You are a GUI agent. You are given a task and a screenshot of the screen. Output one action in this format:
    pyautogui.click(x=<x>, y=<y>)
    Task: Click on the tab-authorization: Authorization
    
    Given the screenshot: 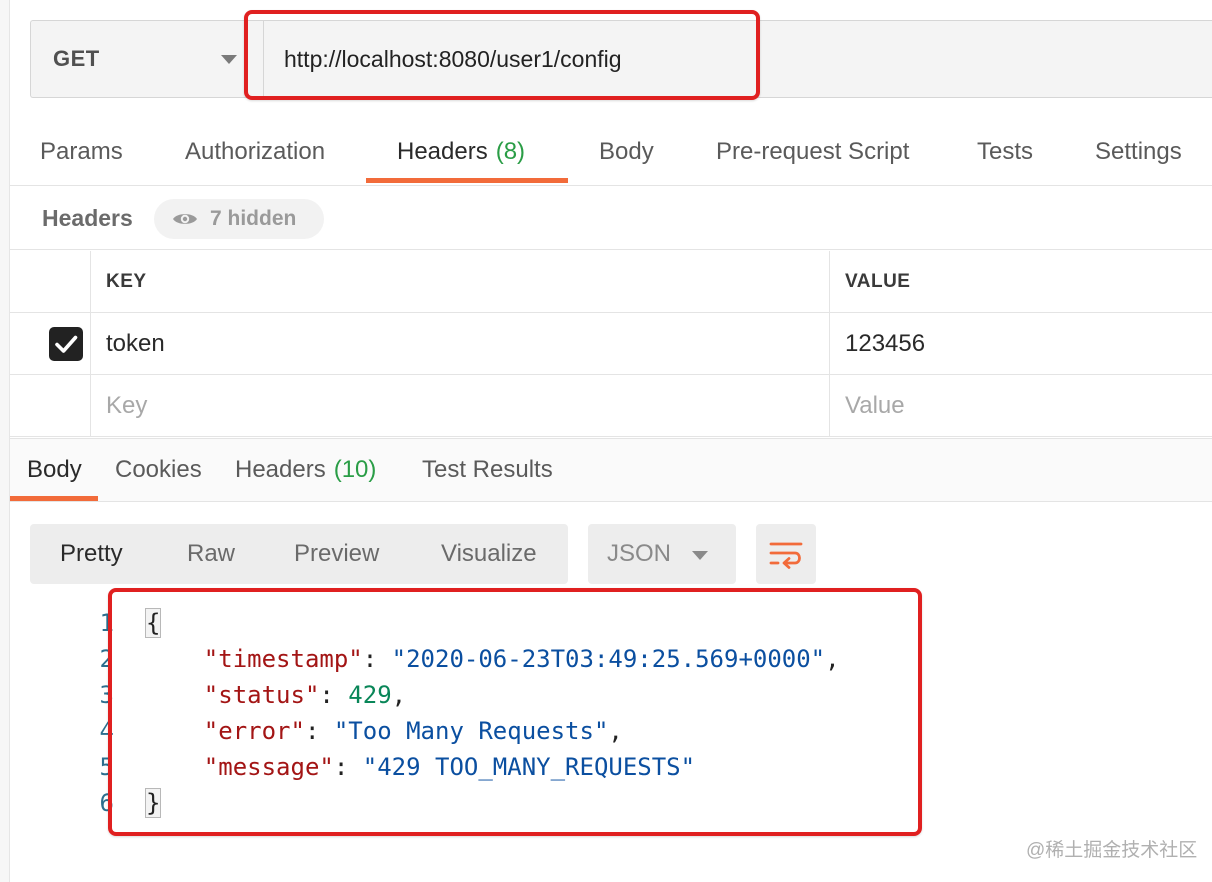 What is the action you would take?
    pyautogui.click(x=255, y=152)
    